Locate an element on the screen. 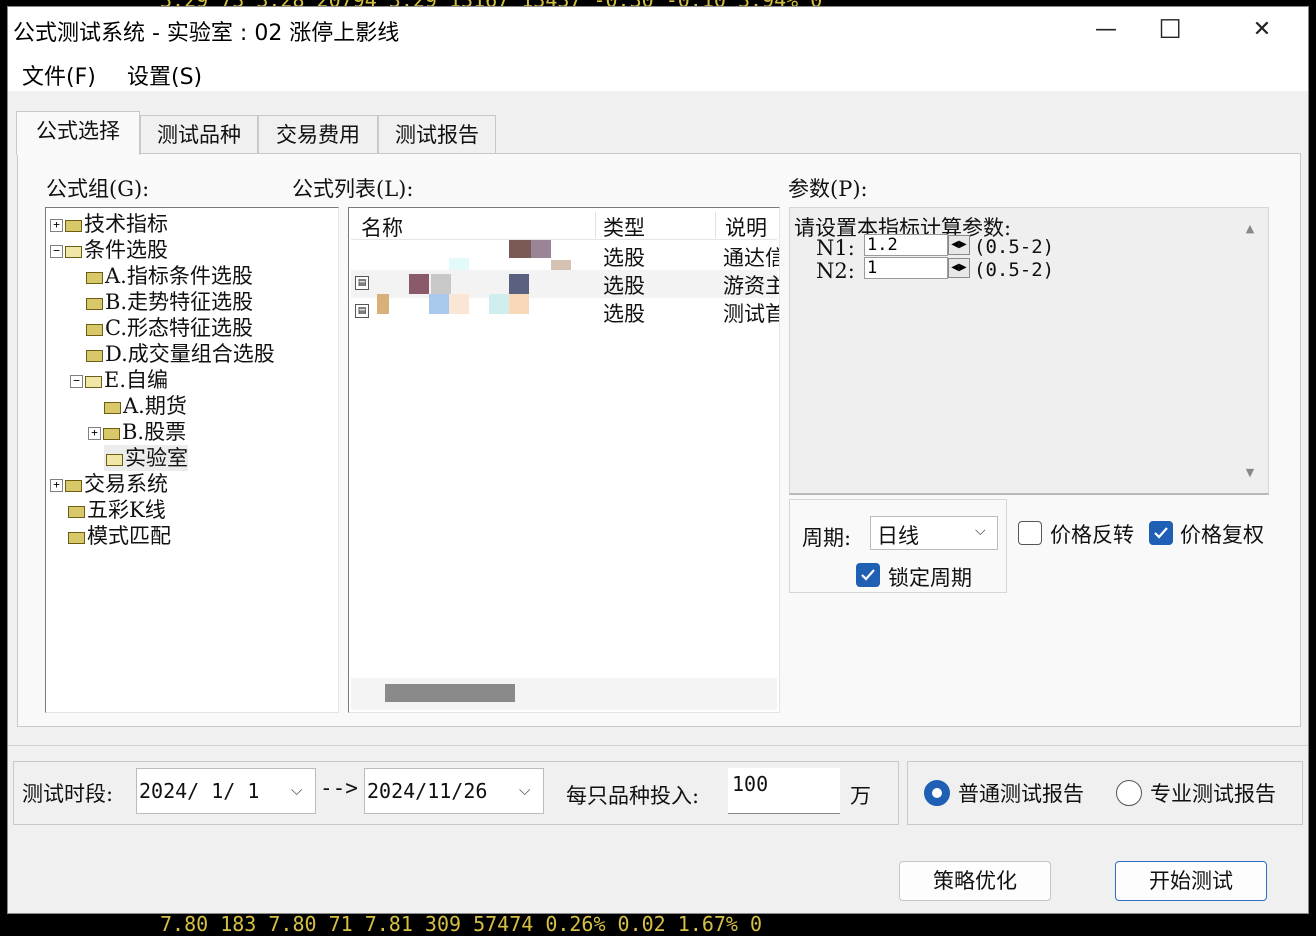  tab-test-symbols: 测试品种 is located at coordinates (199, 134).